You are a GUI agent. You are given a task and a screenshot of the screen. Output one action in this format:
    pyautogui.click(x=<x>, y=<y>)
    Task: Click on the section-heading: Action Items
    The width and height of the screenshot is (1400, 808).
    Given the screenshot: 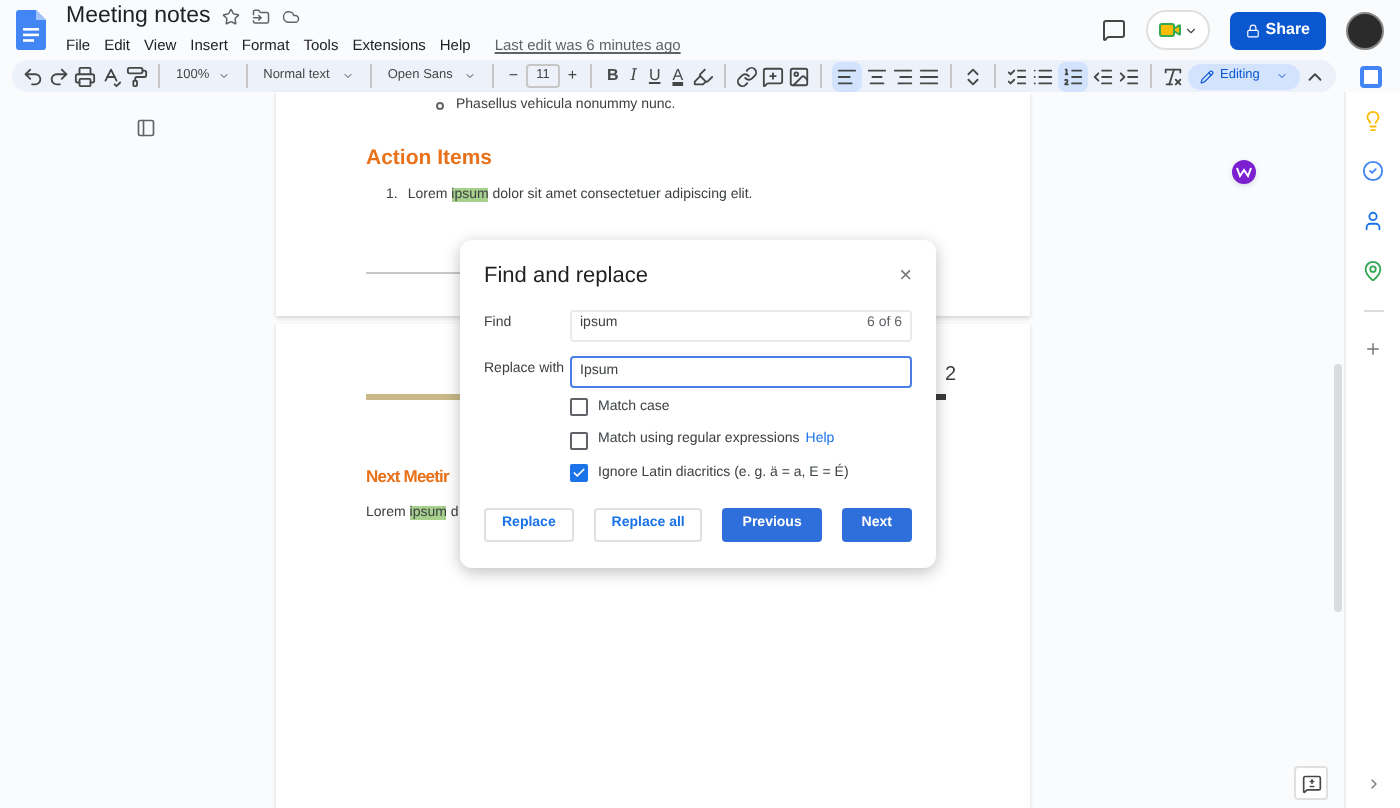 What is the action you would take?
    pyautogui.click(x=429, y=158)
    